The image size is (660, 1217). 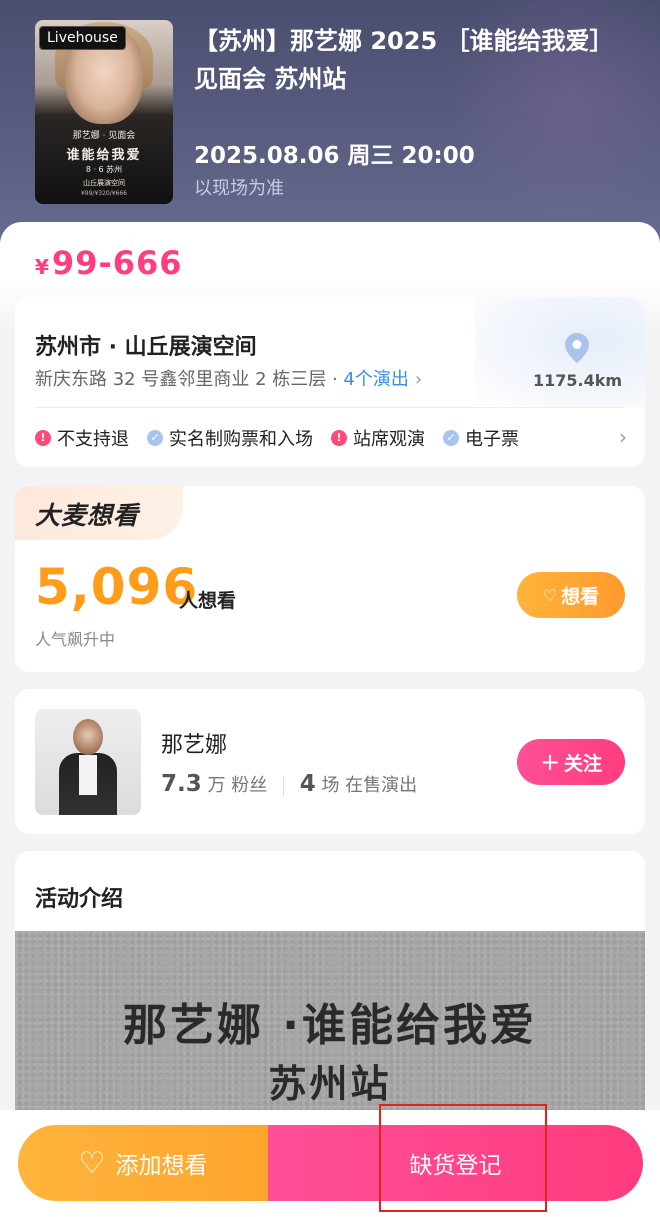 I want to click on venue-name: 苏州市 · 山丘展演空间, so click(x=146, y=347).